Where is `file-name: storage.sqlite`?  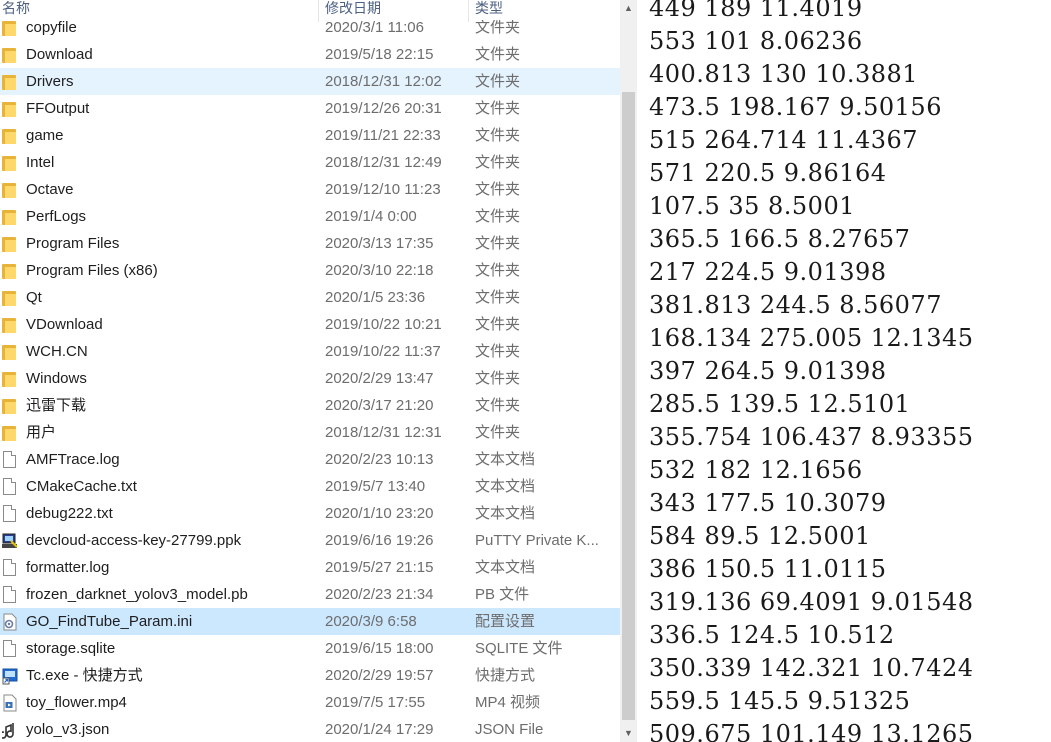 file-name: storage.sqlite is located at coordinates (71, 648).